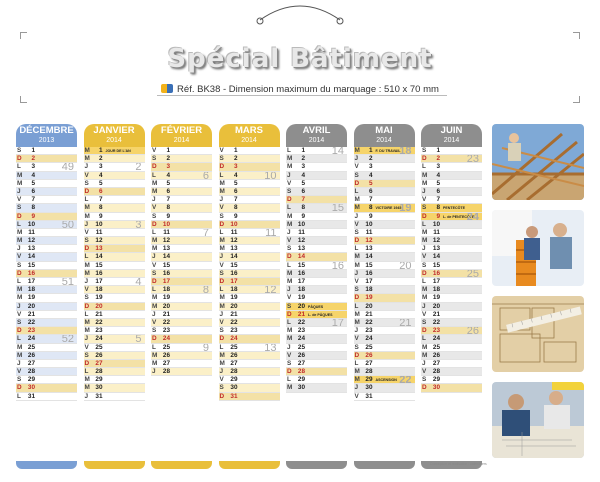 Image resolution: width=600 pixels, height=482 pixels. Describe the element at coordinates (46, 339) in the screenshot. I see `day-row: L 24 52` at that location.